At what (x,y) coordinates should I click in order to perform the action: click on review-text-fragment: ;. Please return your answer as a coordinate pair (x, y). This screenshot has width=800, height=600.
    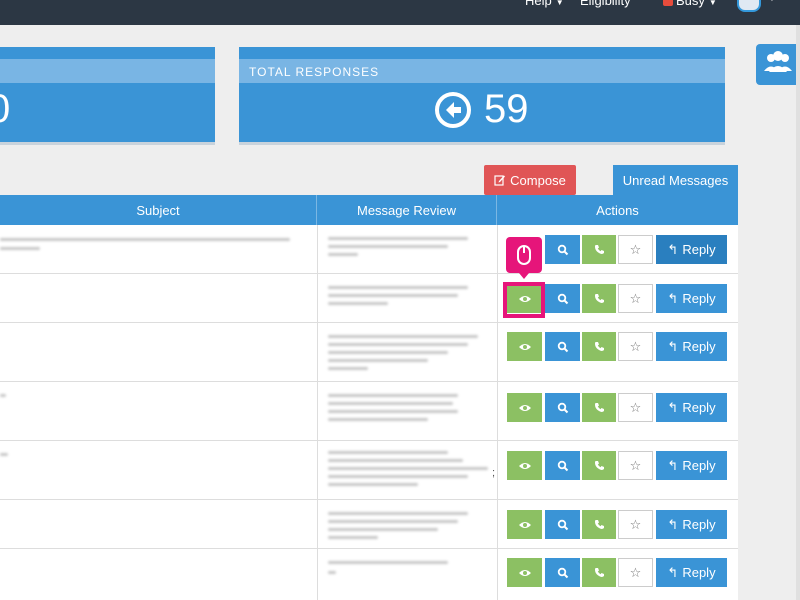
    Looking at the image, I should click on (494, 473).